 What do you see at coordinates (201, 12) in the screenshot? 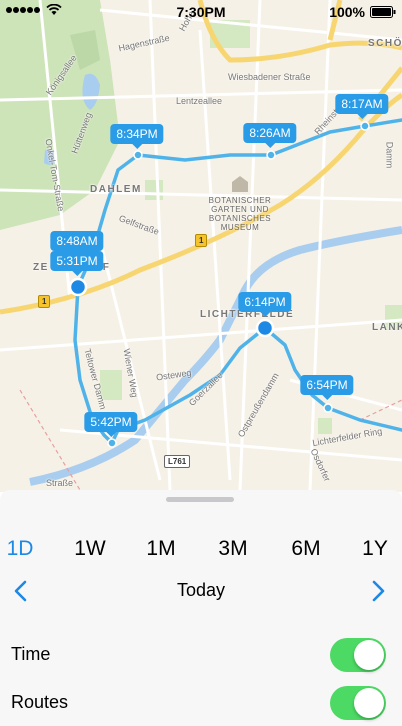
I see `status-bar: 7:30PM 100%` at bounding box center [201, 12].